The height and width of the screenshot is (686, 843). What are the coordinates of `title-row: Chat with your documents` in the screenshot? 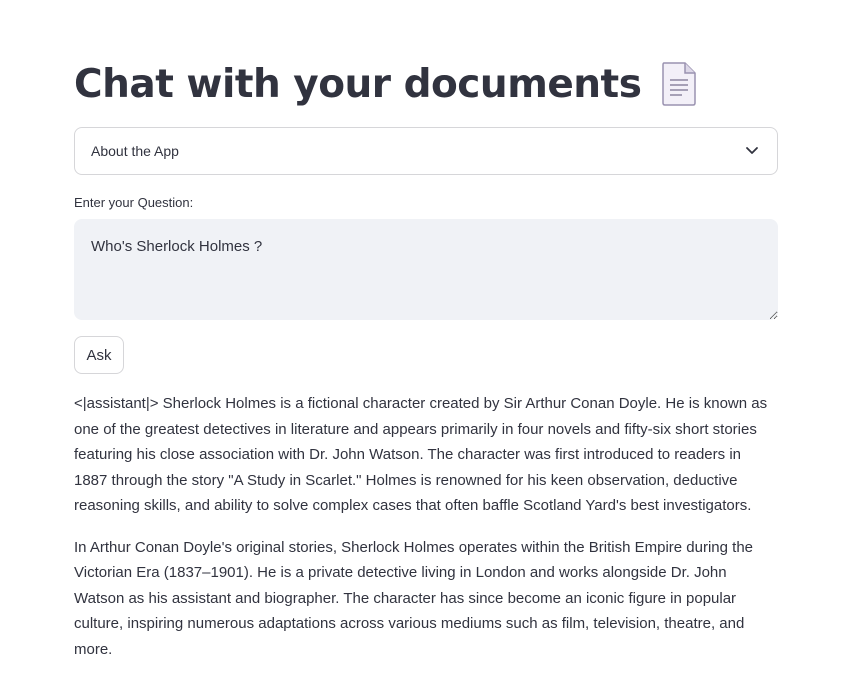 It's located at (385, 84).